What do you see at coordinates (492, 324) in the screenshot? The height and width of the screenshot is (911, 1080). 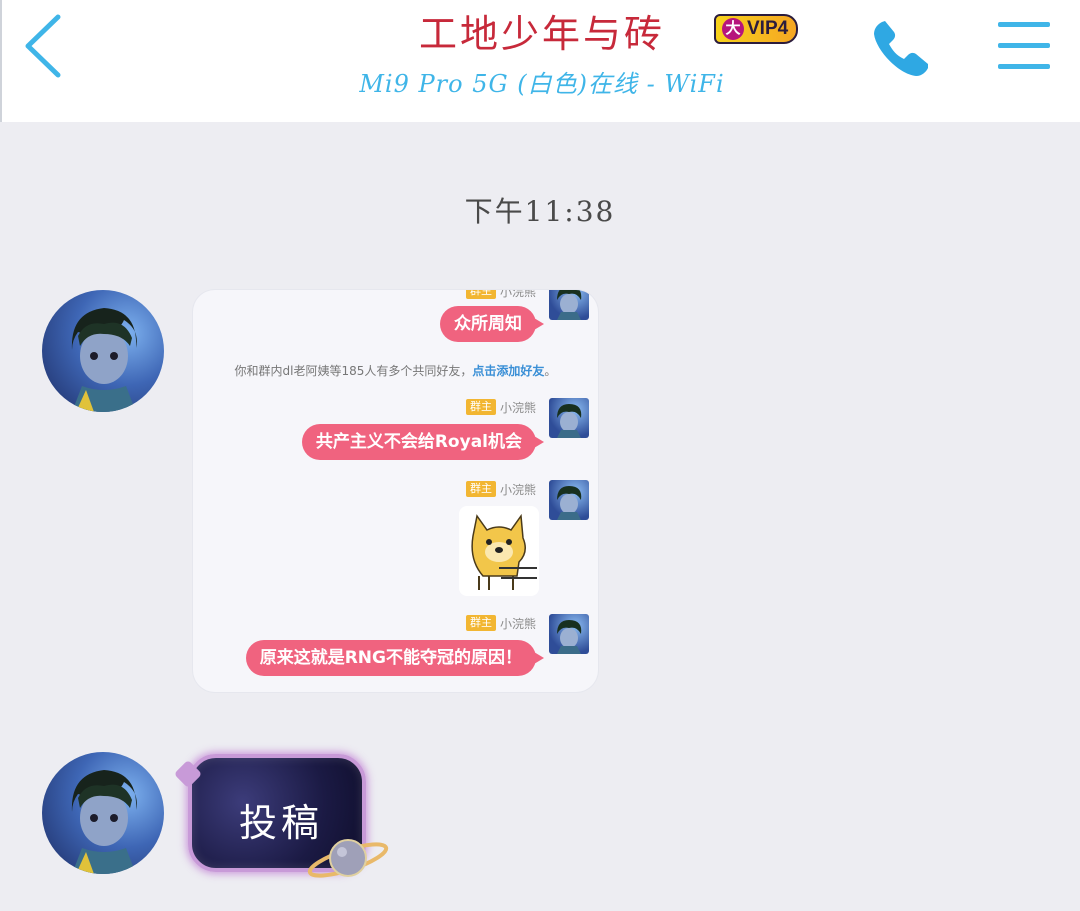 I see `message-bubble: 众所周知` at bounding box center [492, 324].